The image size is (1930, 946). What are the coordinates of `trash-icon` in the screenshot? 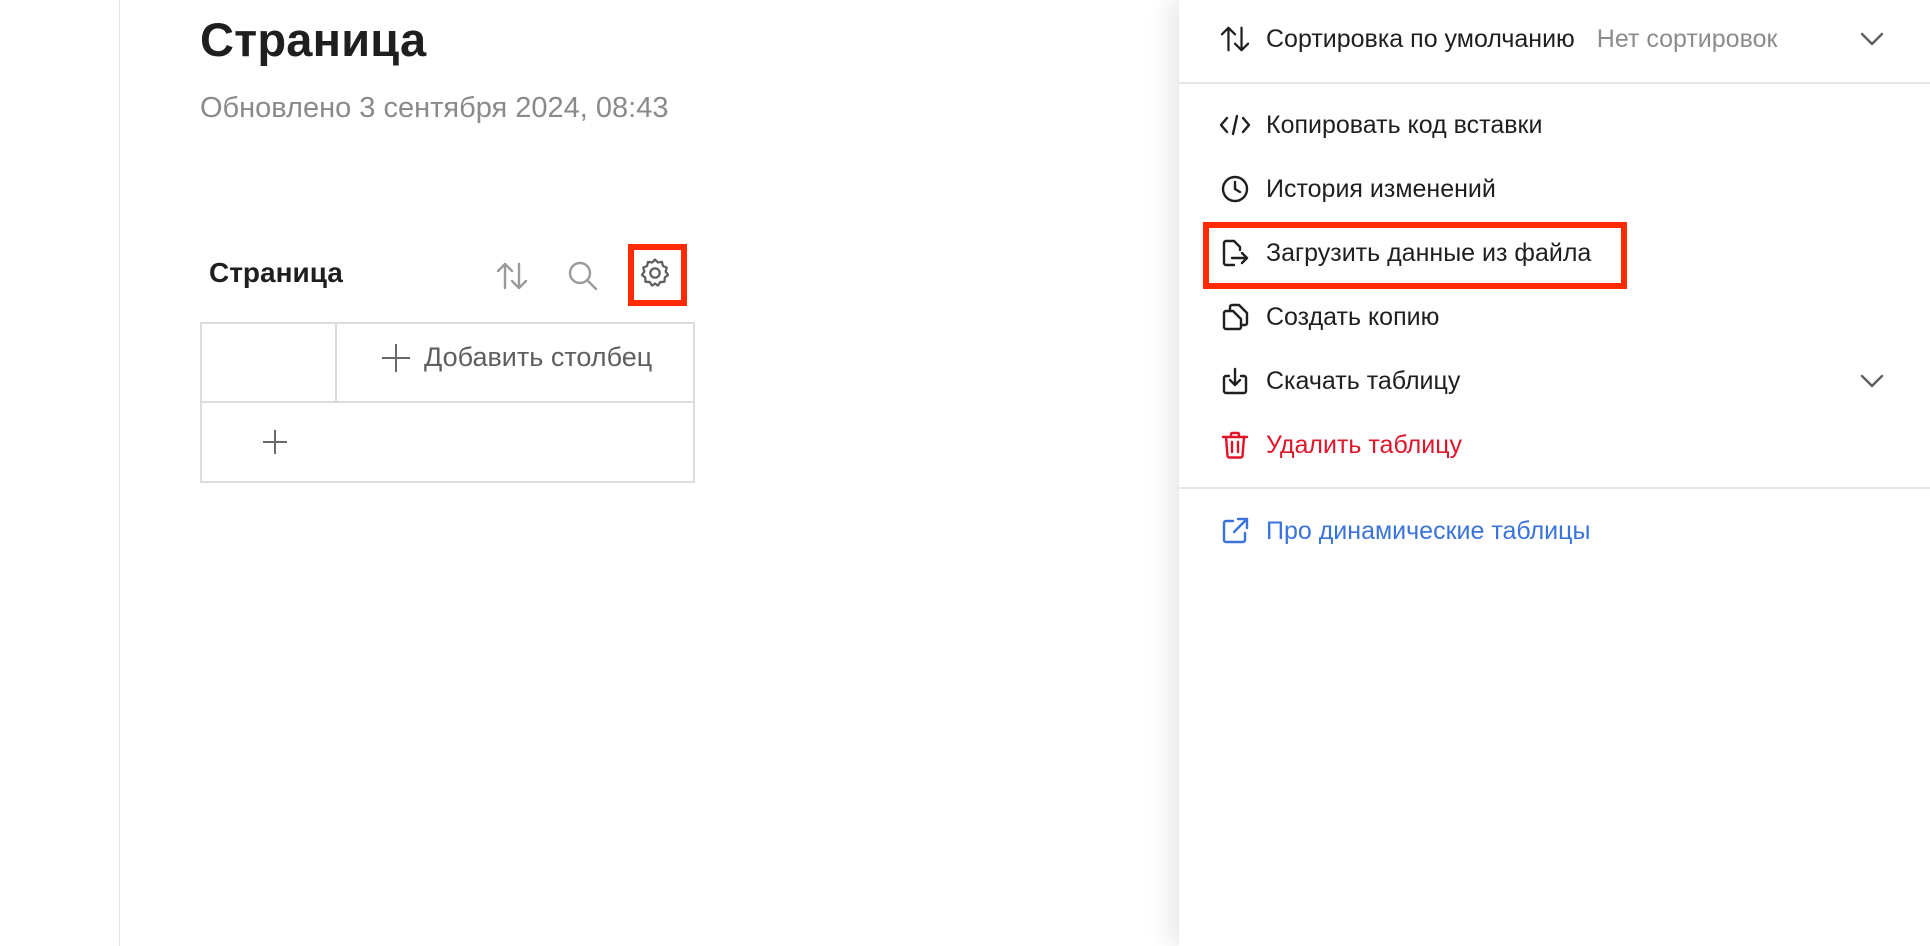 It's located at (1235, 445).